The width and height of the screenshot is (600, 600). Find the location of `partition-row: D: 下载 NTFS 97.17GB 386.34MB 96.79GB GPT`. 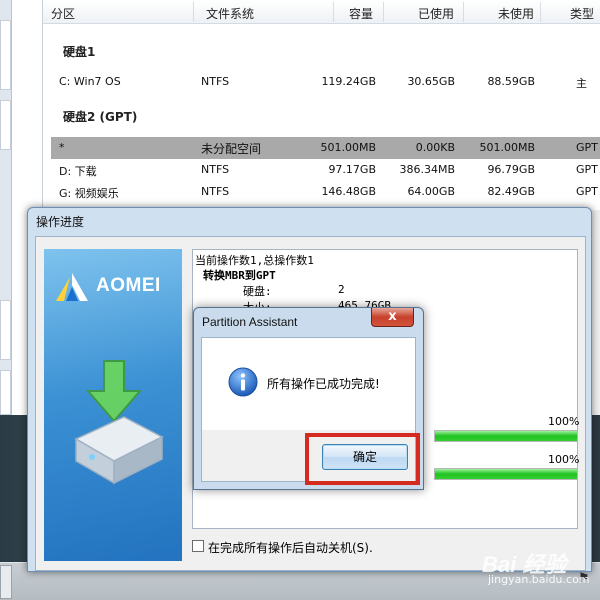

partition-row: D: 下载 NTFS 97.17GB 386.34MB 96.79GB GPT is located at coordinates (325, 170).